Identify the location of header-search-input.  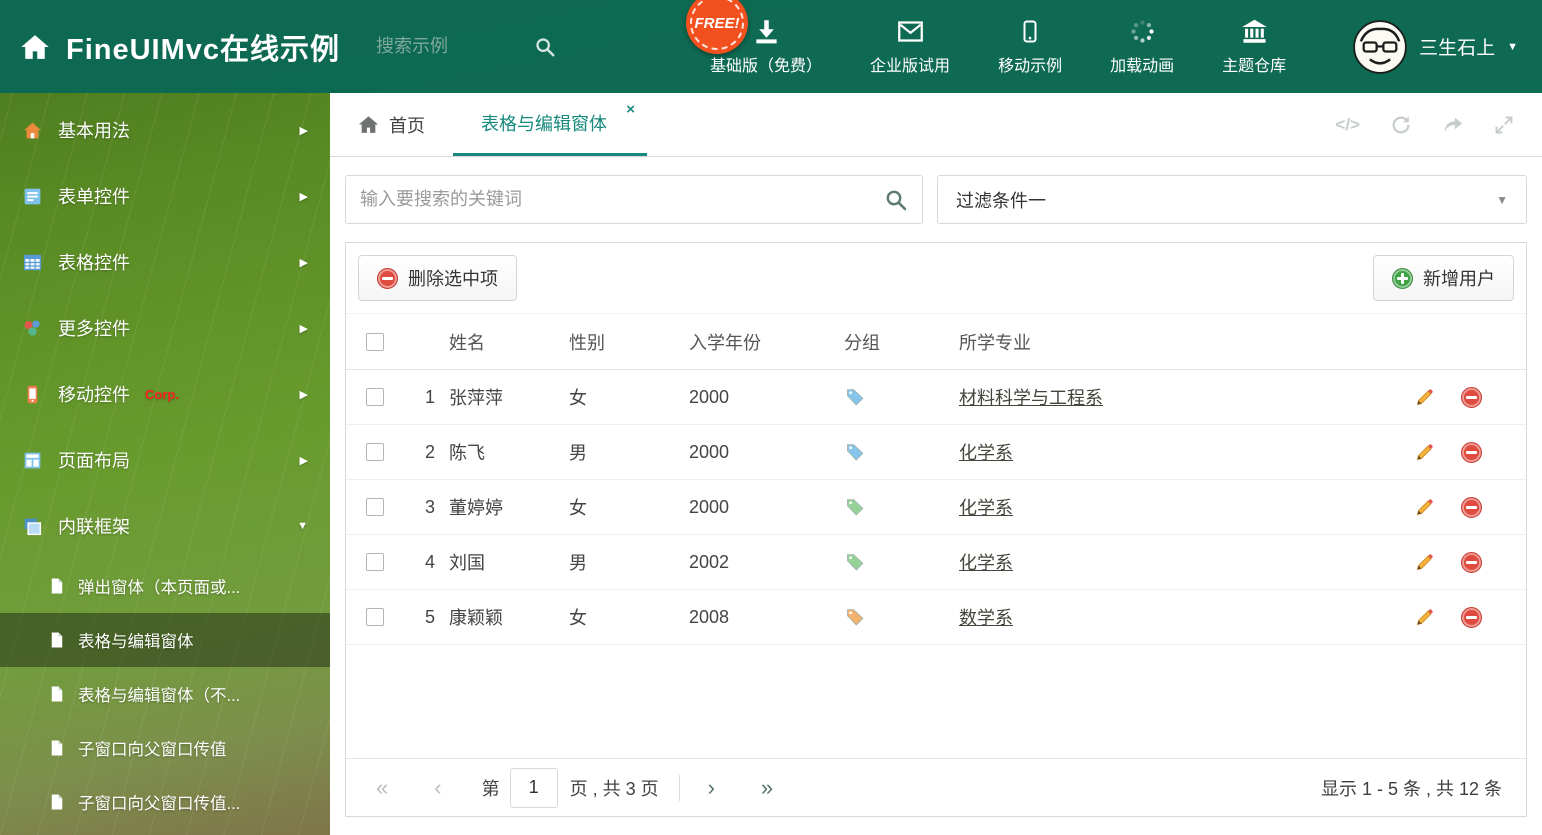
(451, 46).